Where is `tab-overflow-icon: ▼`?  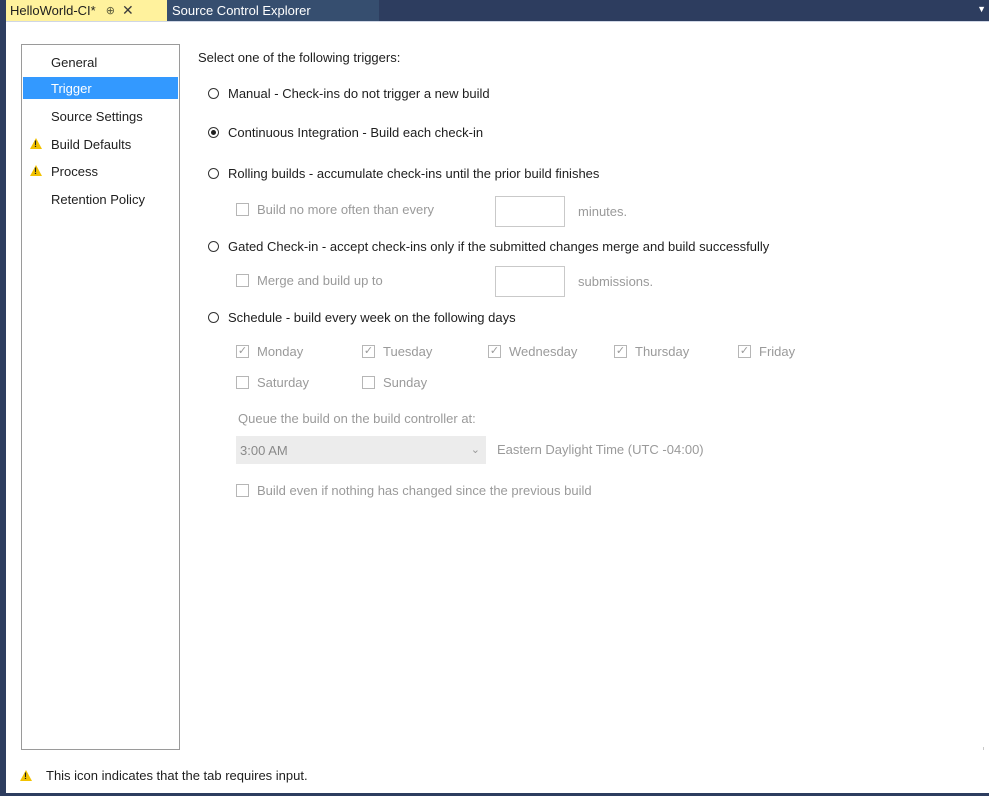 tab-overflow-icon: ▼ is located at coordinates (981, 9).